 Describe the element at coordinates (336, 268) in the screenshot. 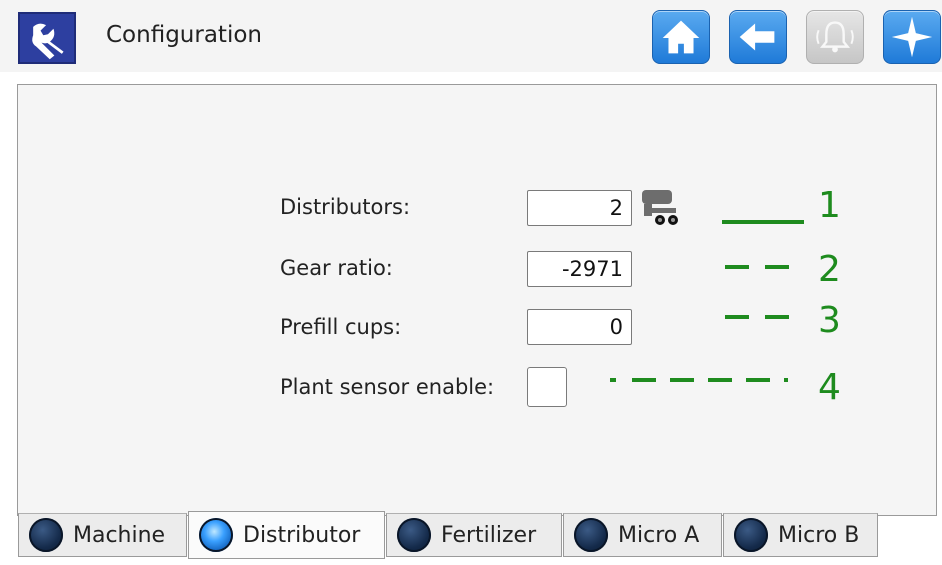

I see `gear-ratio-label: Gear ratio:` at that location.